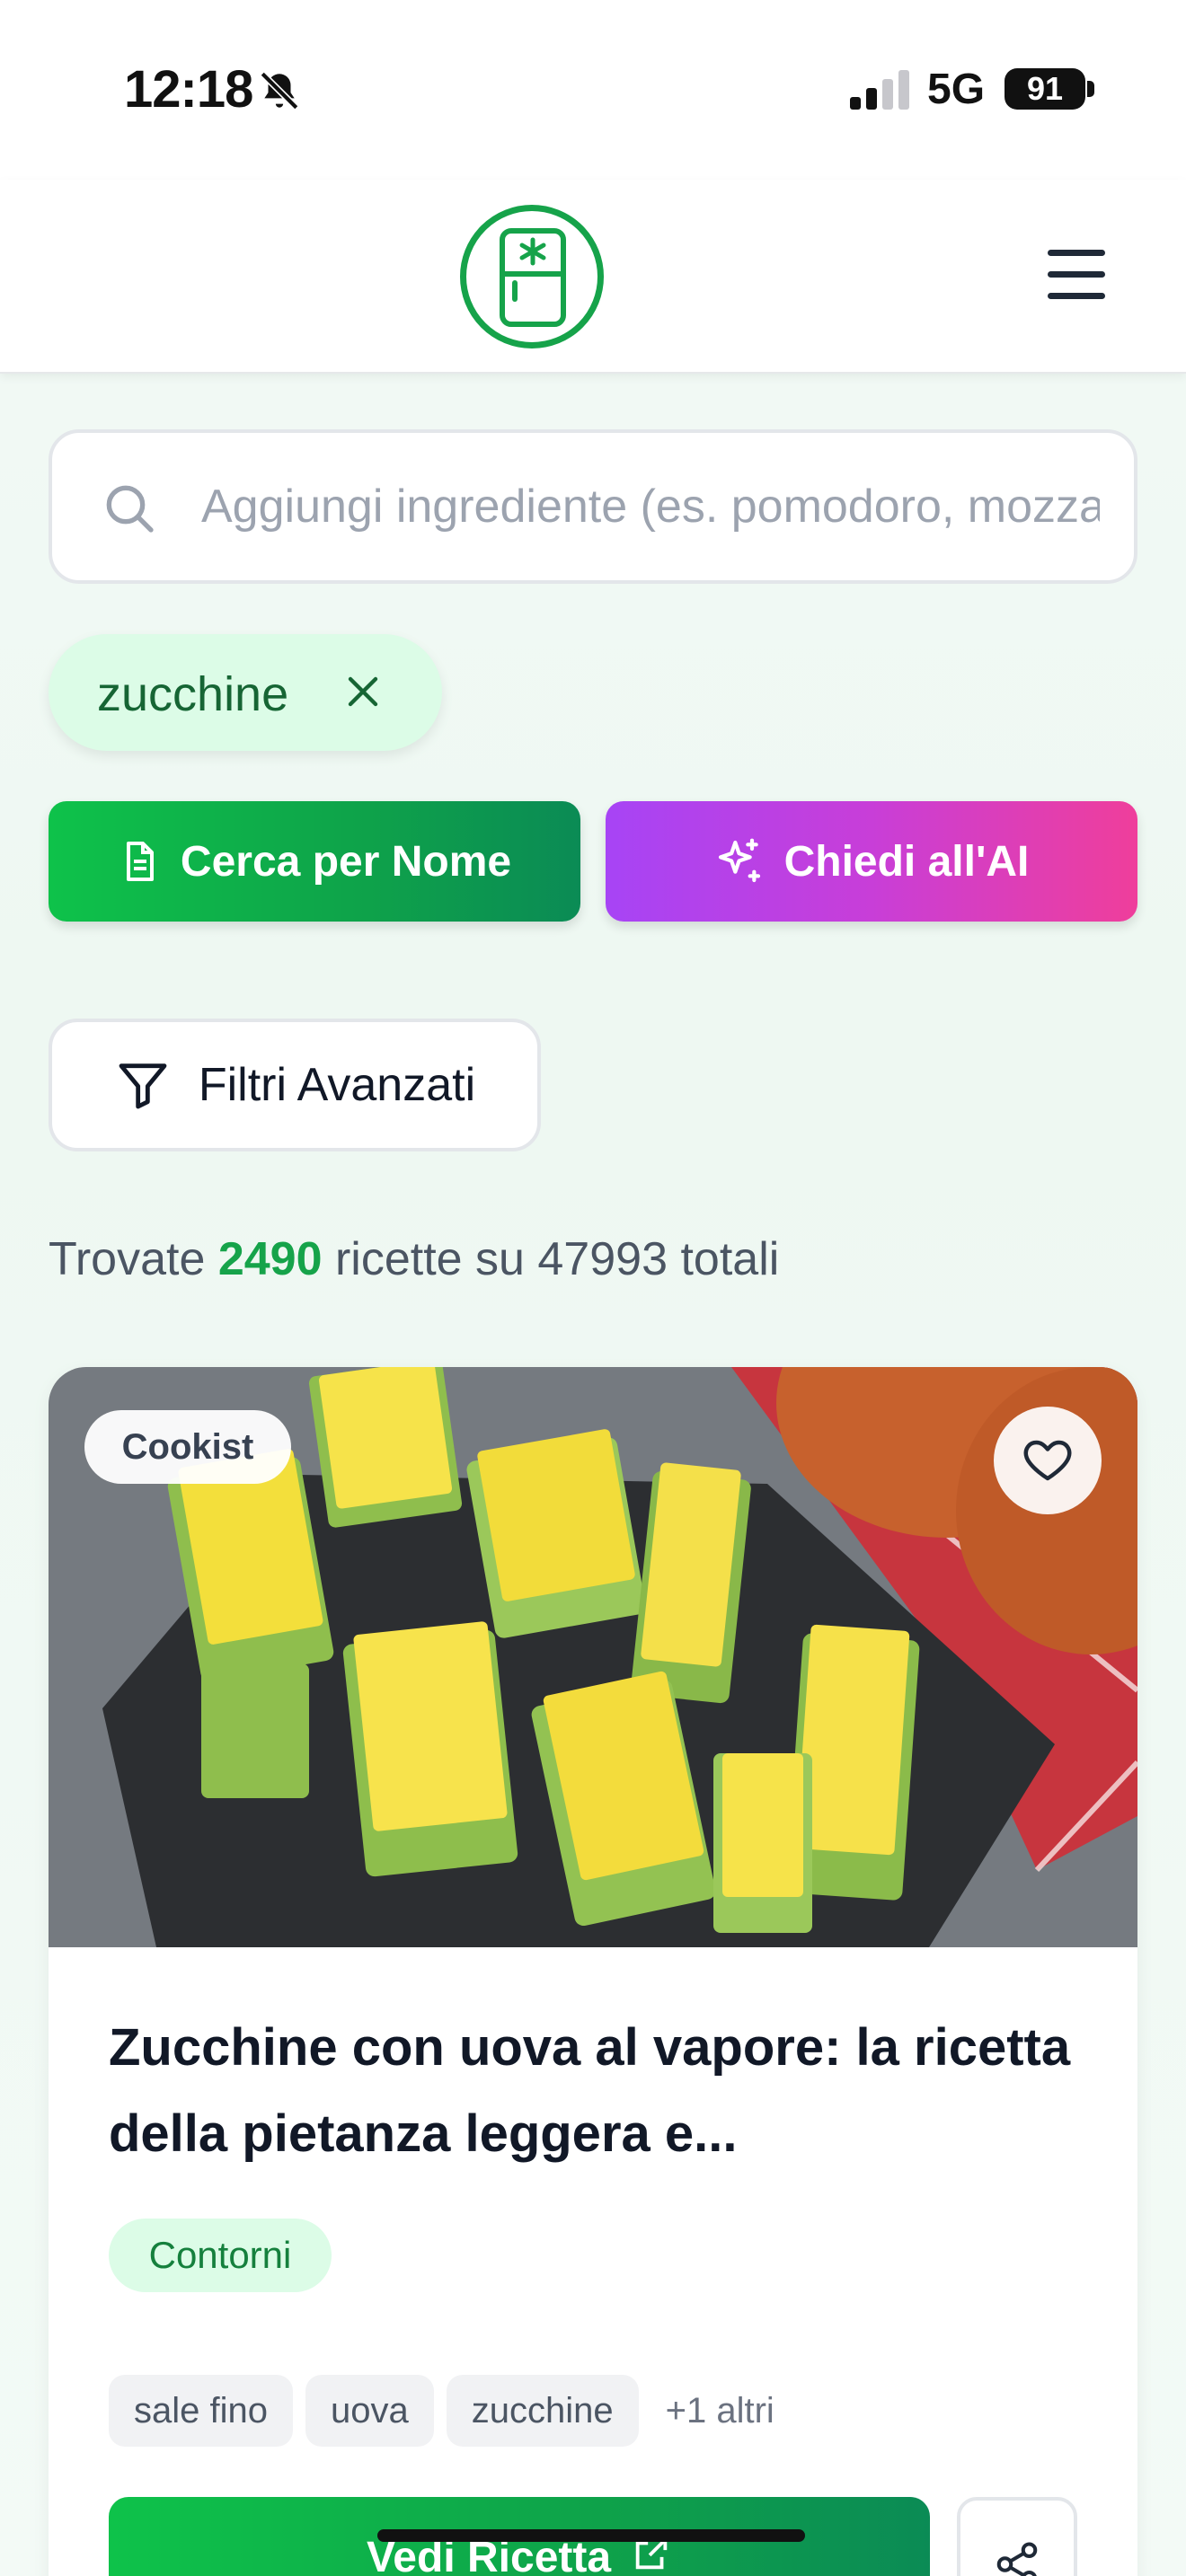 This screenshot has width=1186, height=2576. I want to click on search-icon, so click(130, 509).